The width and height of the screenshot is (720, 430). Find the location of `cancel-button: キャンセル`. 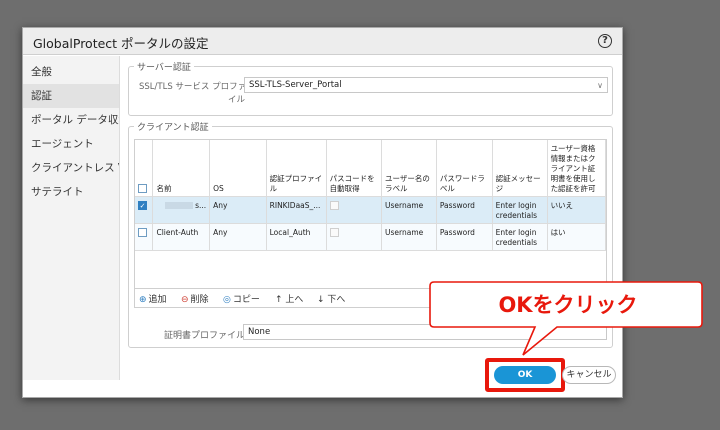

cancel-button: キャンセル is located at coordinates (589, 375).